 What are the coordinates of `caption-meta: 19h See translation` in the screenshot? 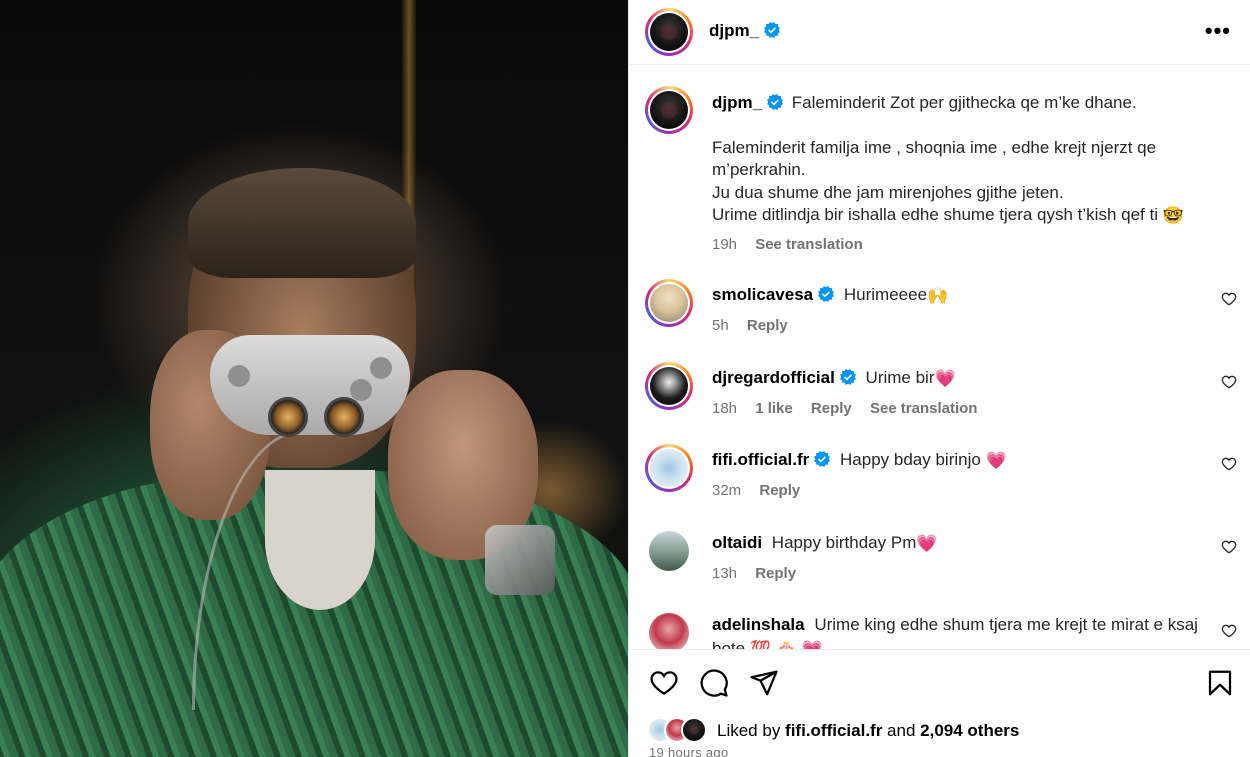 It's located at (962, 245).